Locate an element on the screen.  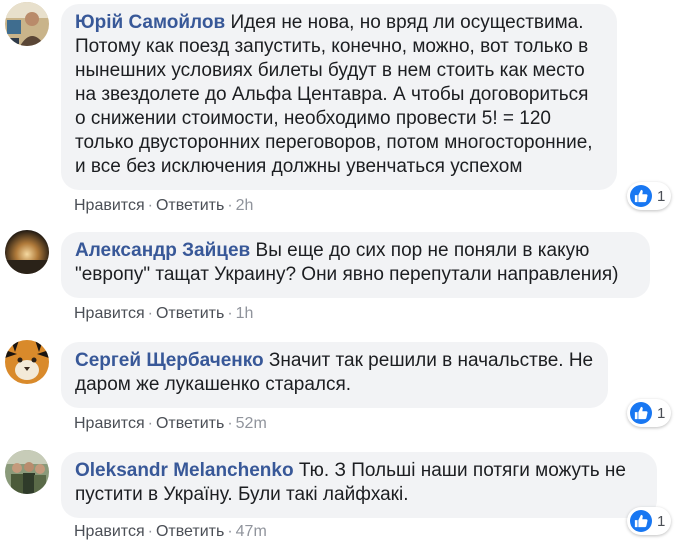
comment-author: Oleksandr Melanchenko is located at coordinates (184, 470).